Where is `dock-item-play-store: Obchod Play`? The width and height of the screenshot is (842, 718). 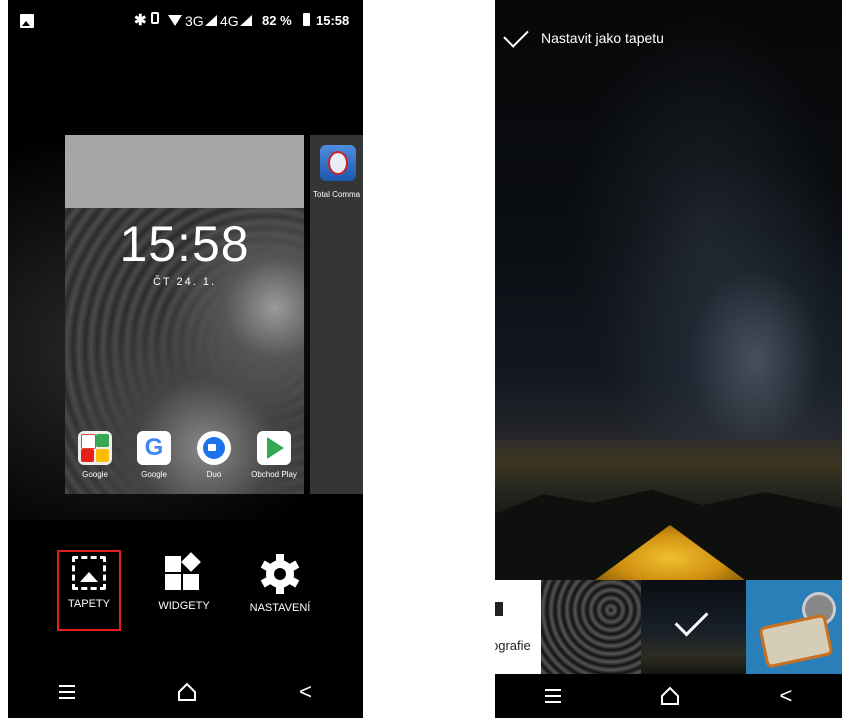 dock-item-play-store: Obchod Play is located at coordinates (274, 455).